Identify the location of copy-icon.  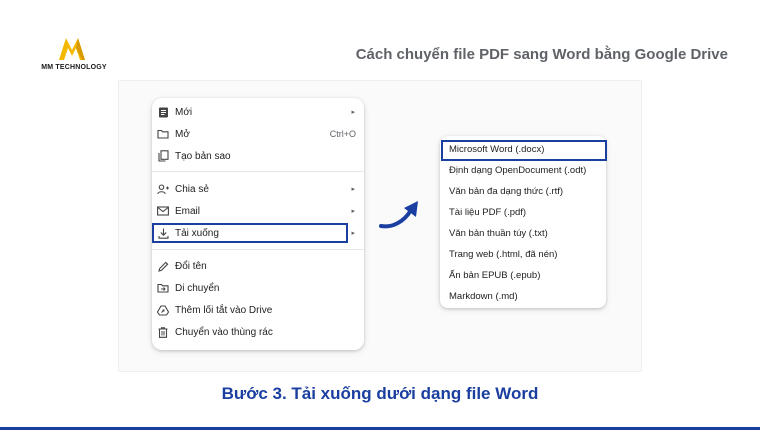
(163, 156).